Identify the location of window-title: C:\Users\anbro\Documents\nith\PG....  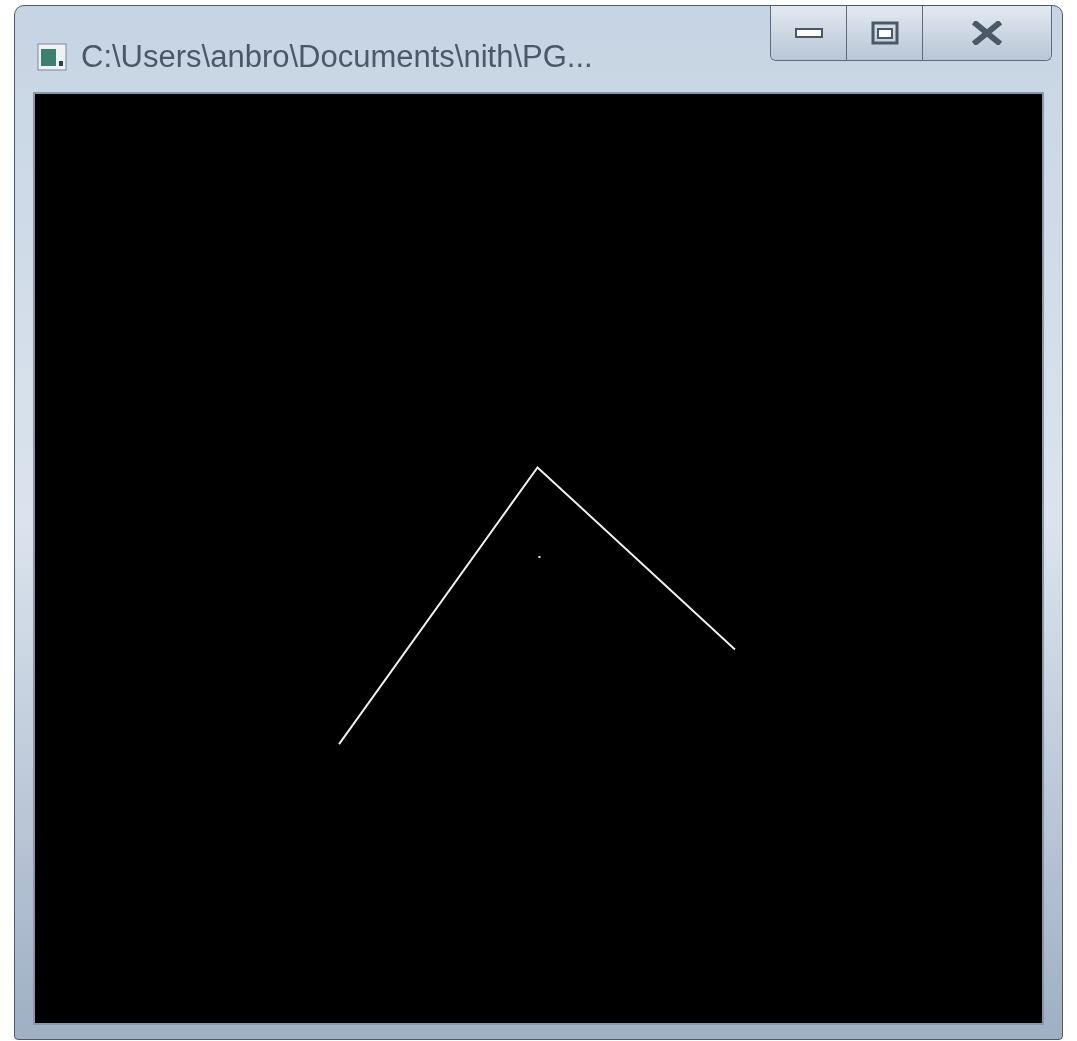
(337, 57).